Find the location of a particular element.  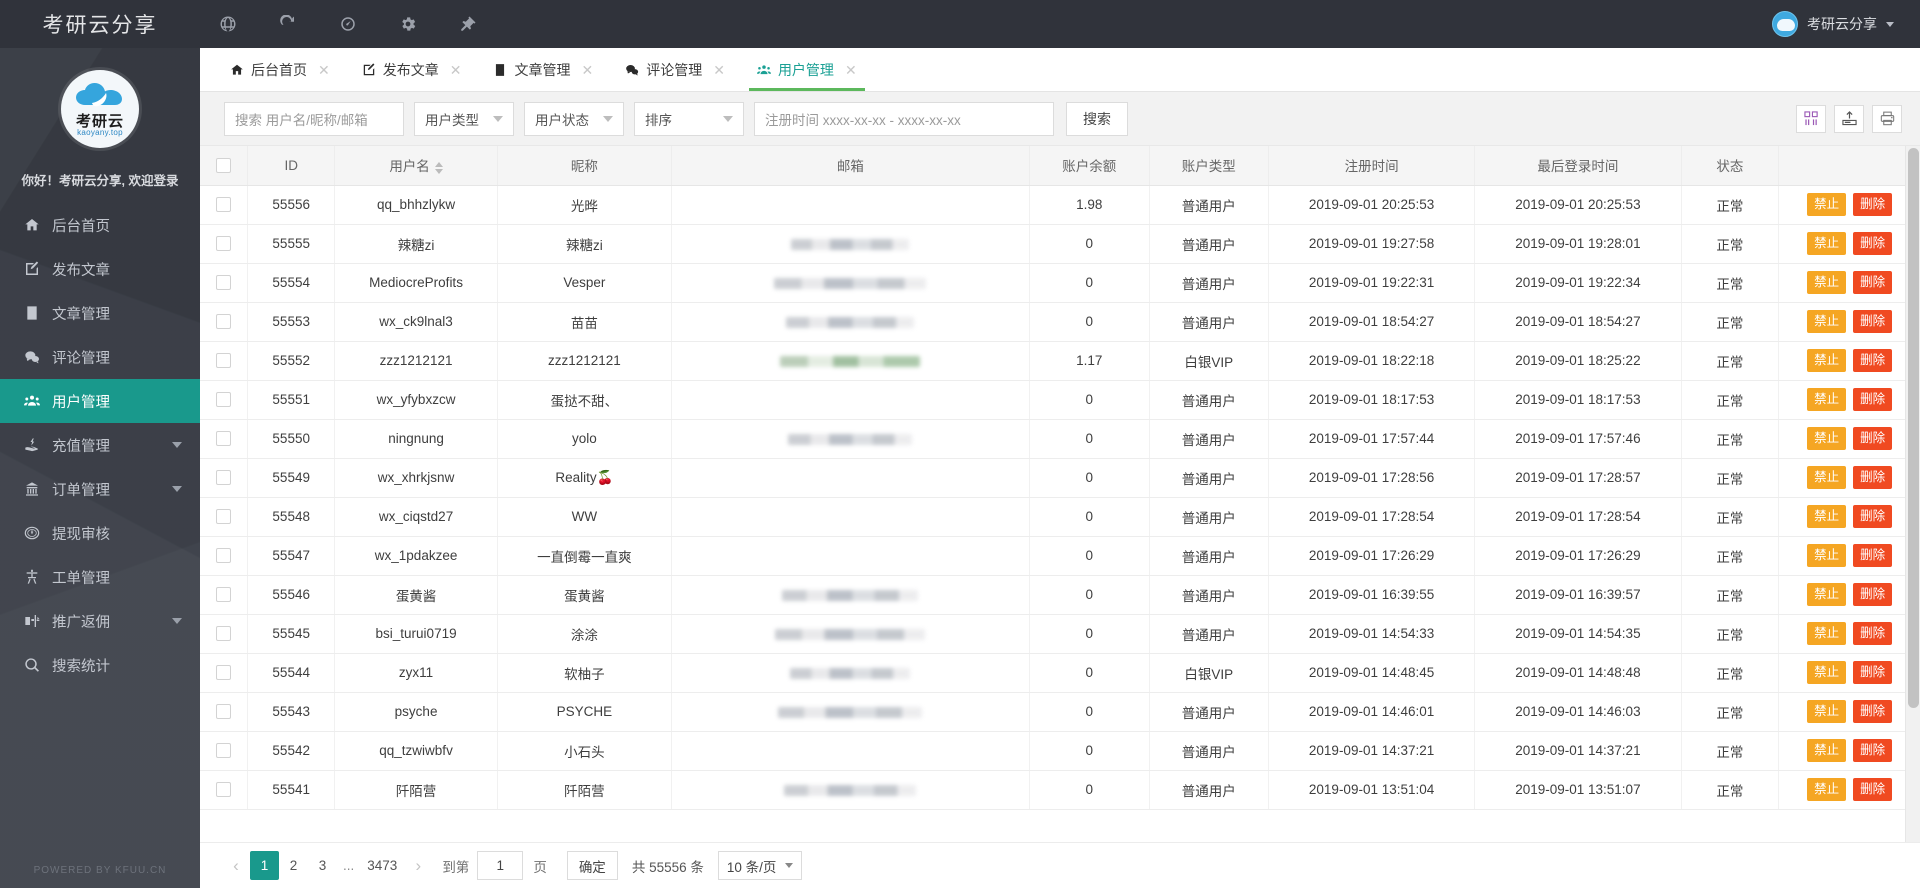

tab-5: 用户管理 ✕ is located at coordinates (807, 69).